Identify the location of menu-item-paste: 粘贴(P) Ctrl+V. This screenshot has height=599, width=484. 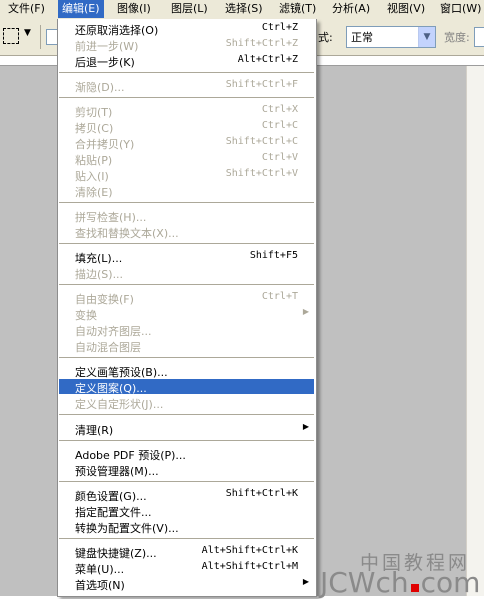
(186, 159).